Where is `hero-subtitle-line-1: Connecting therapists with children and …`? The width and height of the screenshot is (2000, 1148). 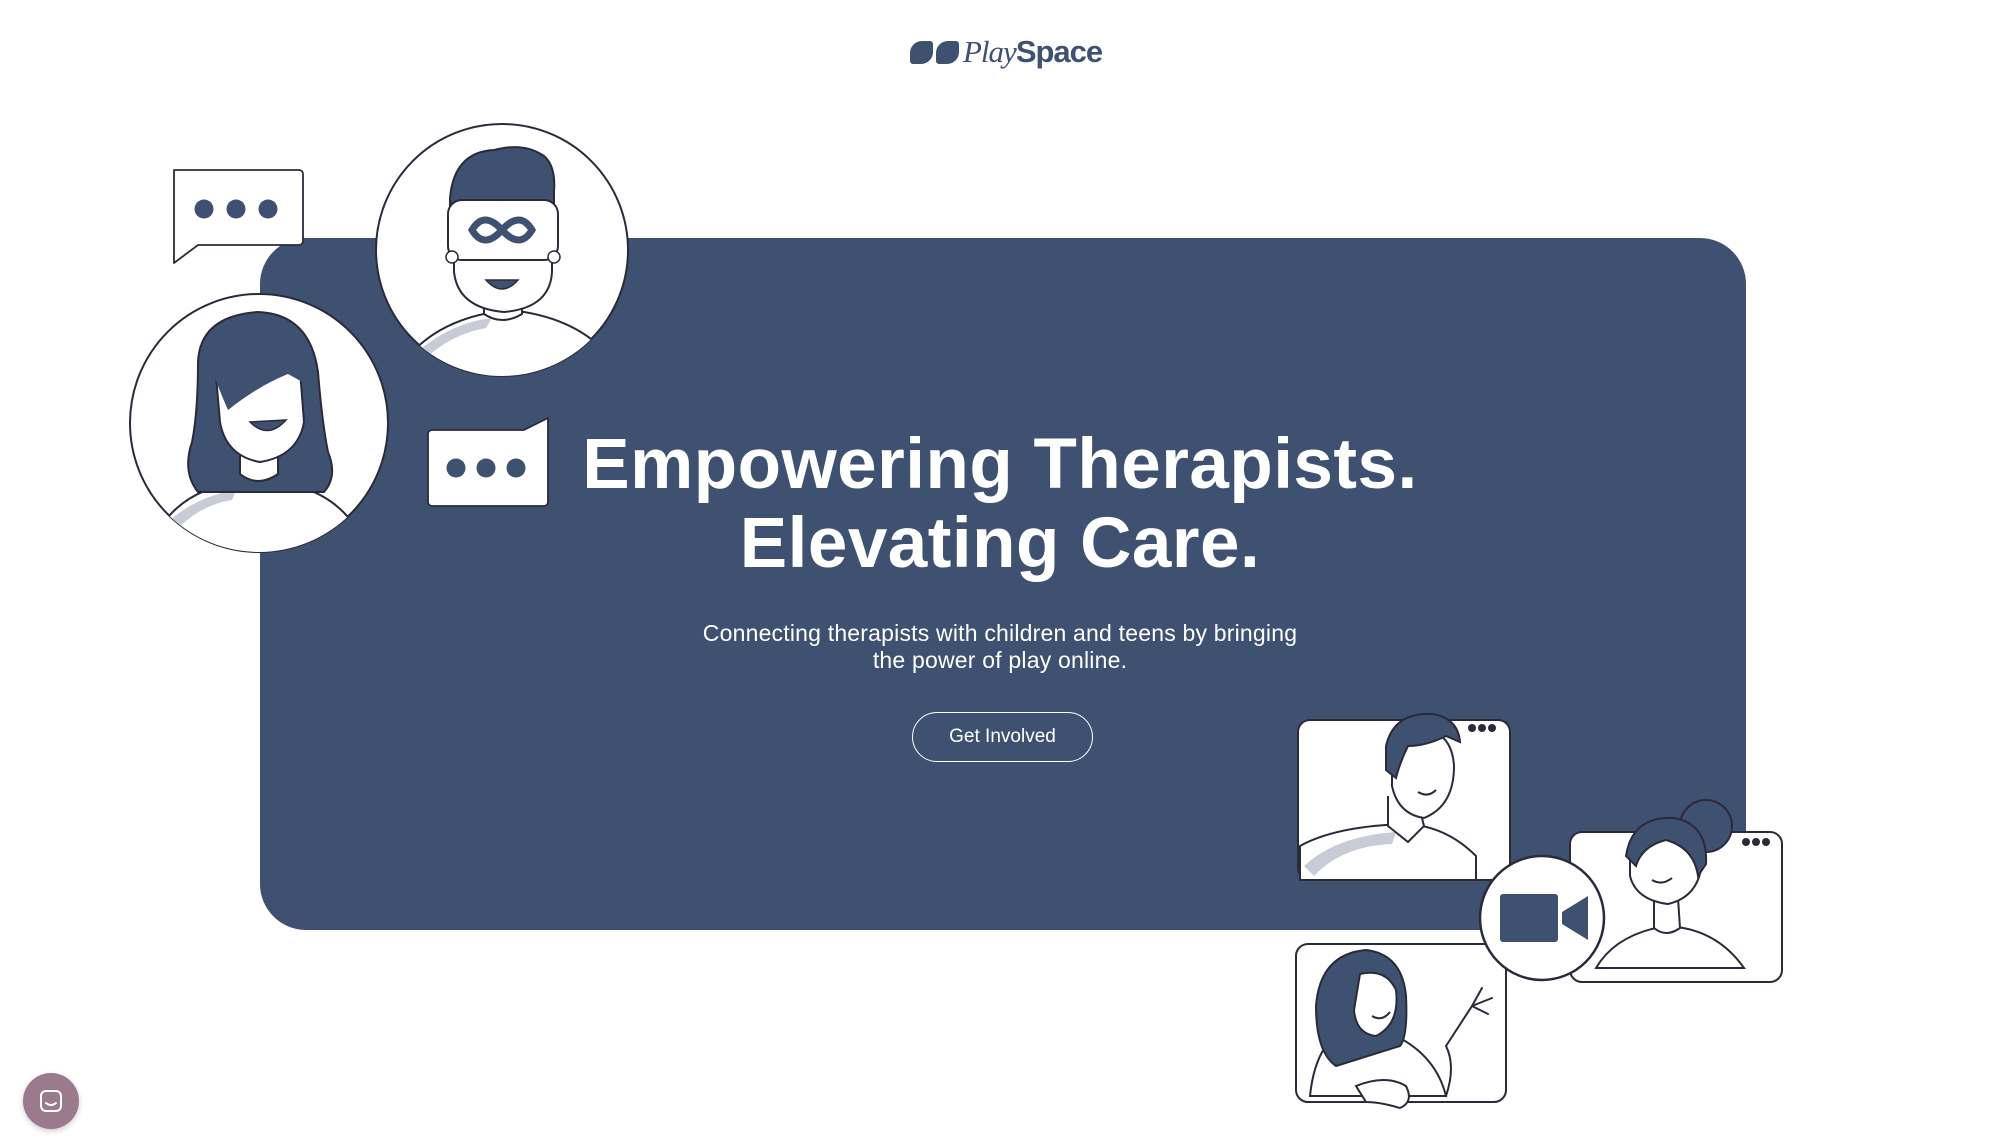
hero-subtitle-line-1: Connecting therapists with children and … is located at coordinates (1000, 633).